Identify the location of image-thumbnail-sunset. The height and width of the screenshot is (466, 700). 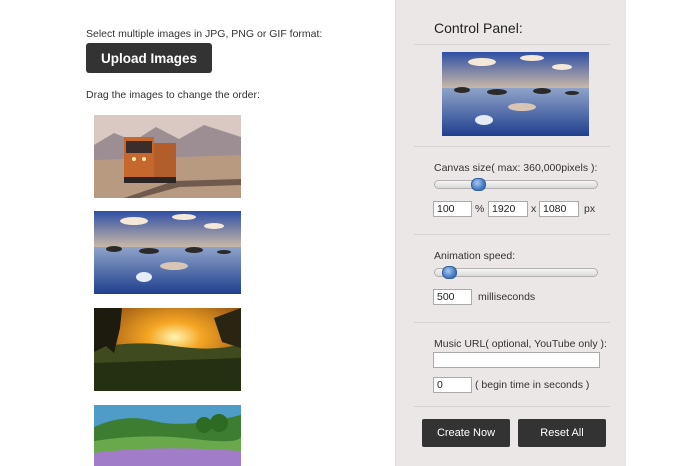
(167, 349).